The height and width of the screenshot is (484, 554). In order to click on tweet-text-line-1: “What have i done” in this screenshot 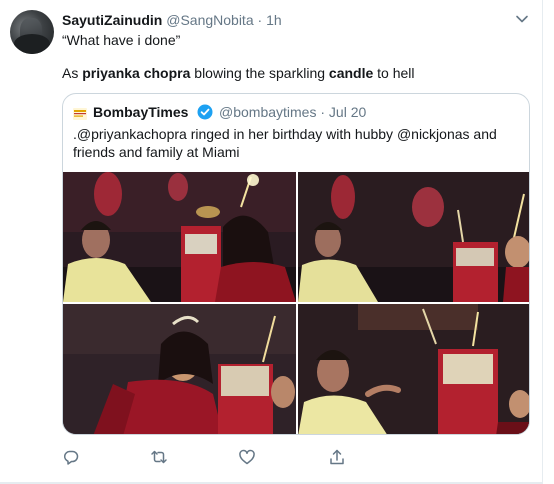, I will do `click(121, 40)`.